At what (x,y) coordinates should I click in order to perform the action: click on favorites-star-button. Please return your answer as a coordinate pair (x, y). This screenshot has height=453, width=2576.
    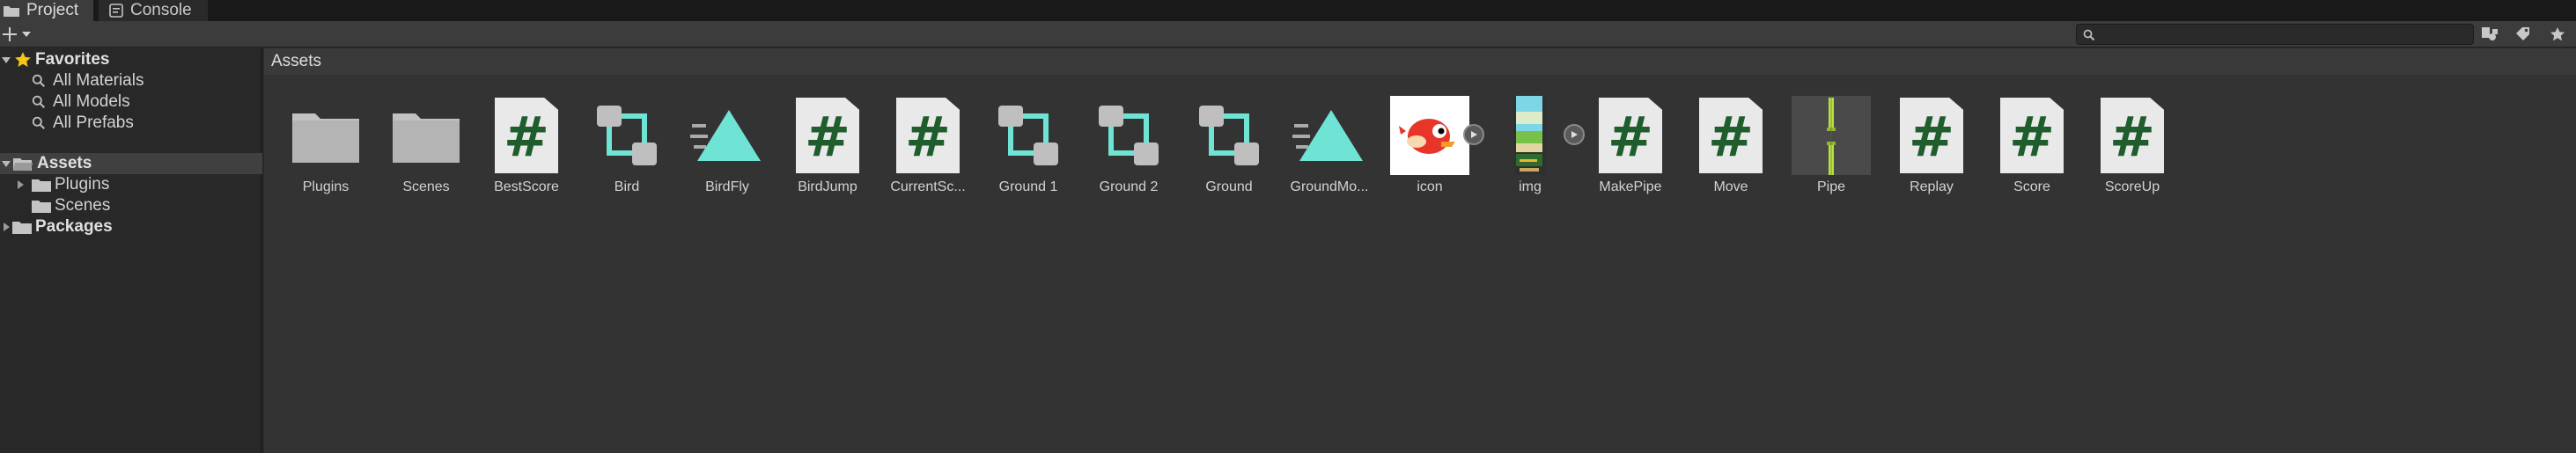
    Looking at the image, I should click on (2558, 34).